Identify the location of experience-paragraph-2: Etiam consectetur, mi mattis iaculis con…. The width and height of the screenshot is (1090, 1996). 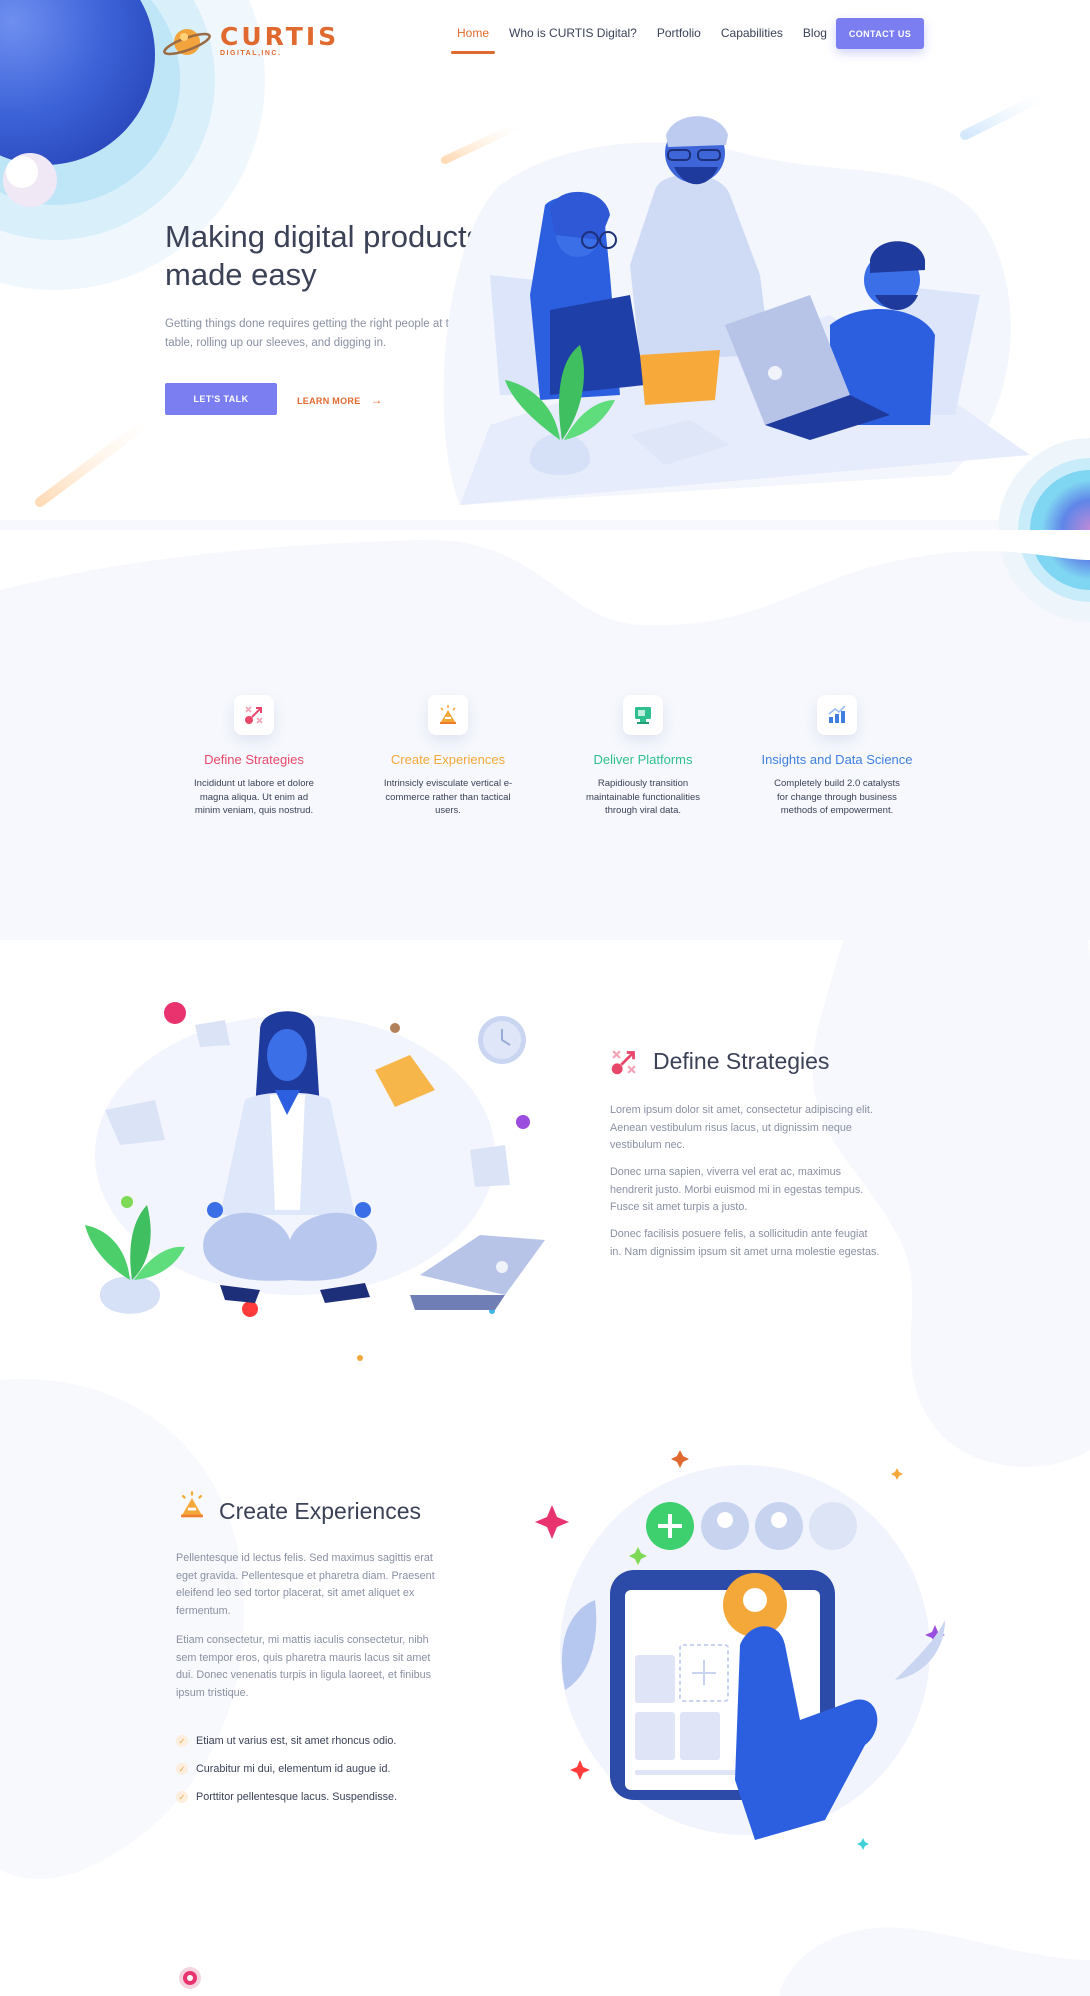
(304, 1666).